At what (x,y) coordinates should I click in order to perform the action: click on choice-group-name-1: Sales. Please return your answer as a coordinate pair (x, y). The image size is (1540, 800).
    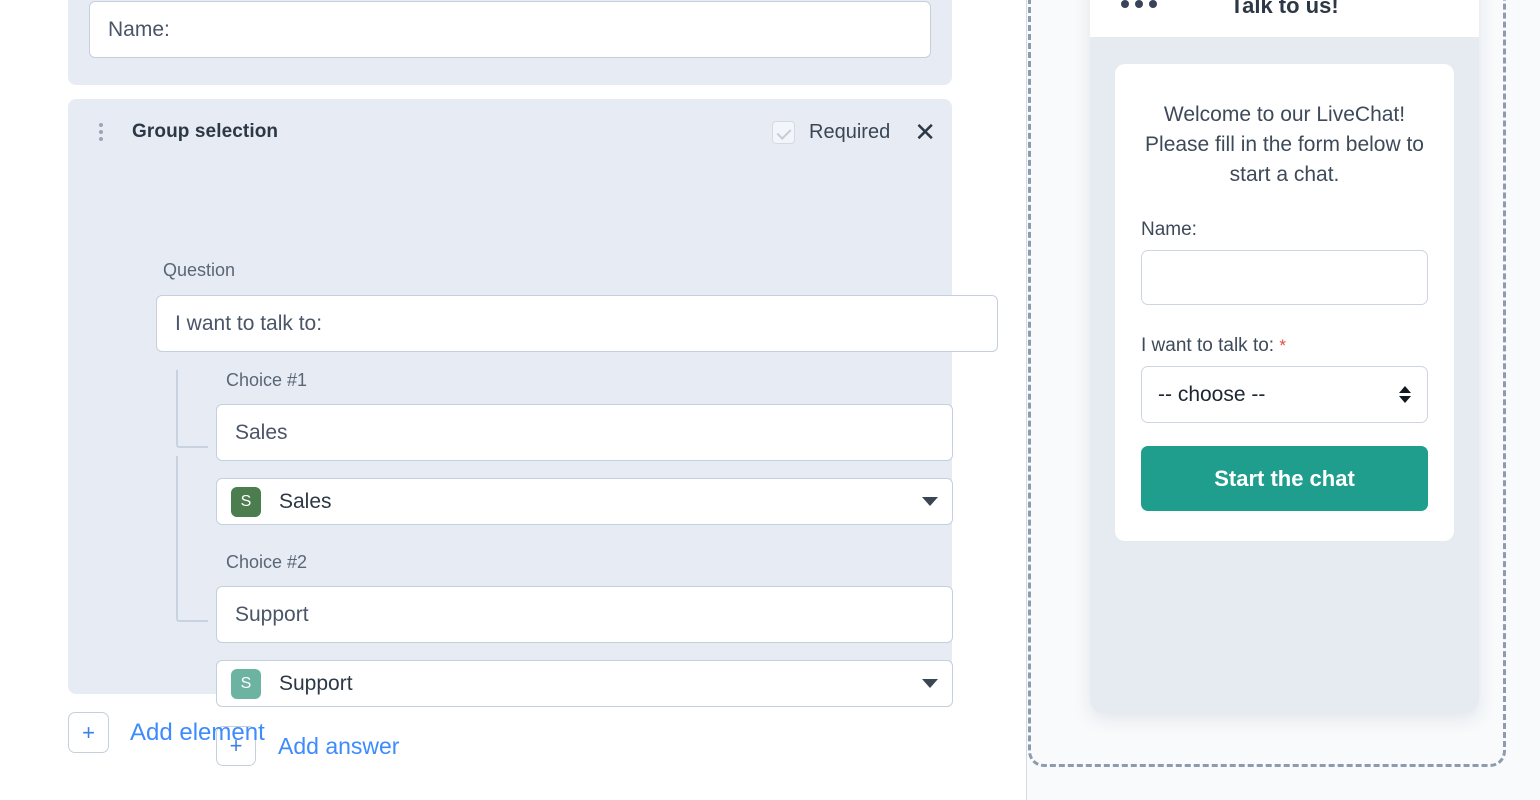
    Looking at the image, I should click on (305, 501).